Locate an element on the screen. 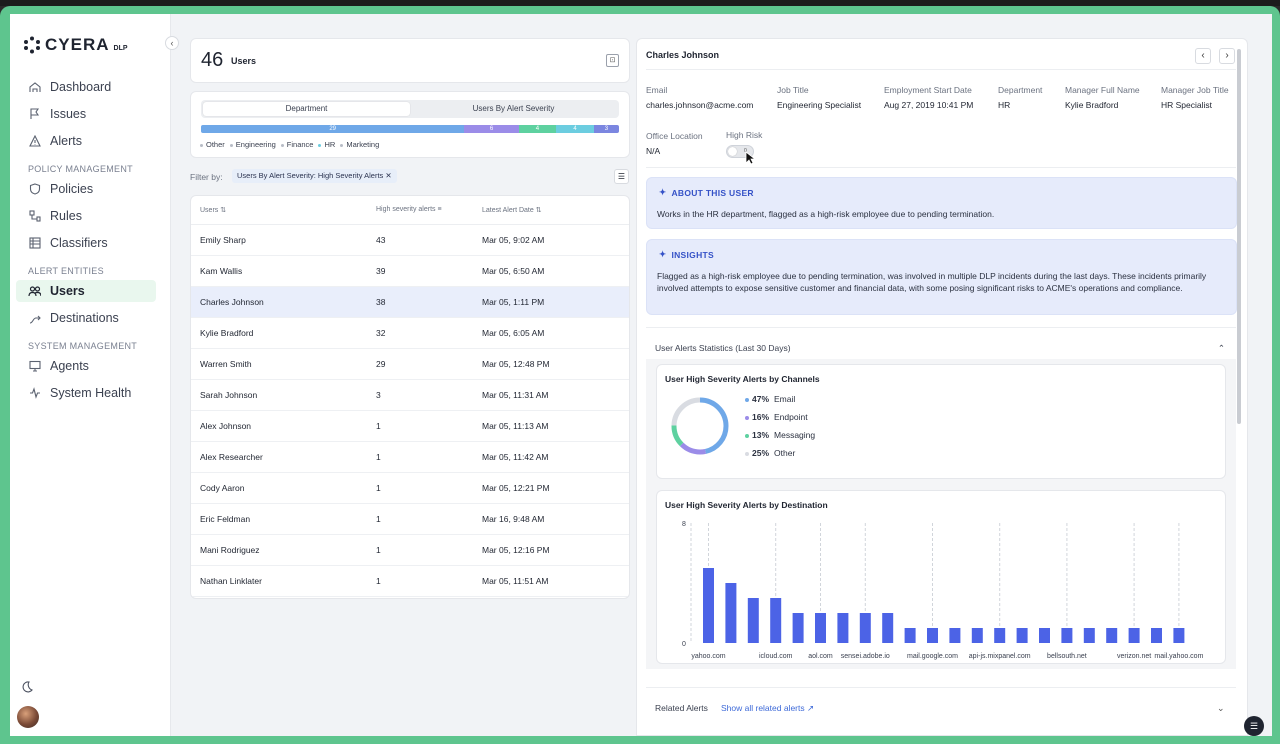 The width and height of the screenshot is (1280, 744). legend-label: Marketing is located at coordinates (363, 144).